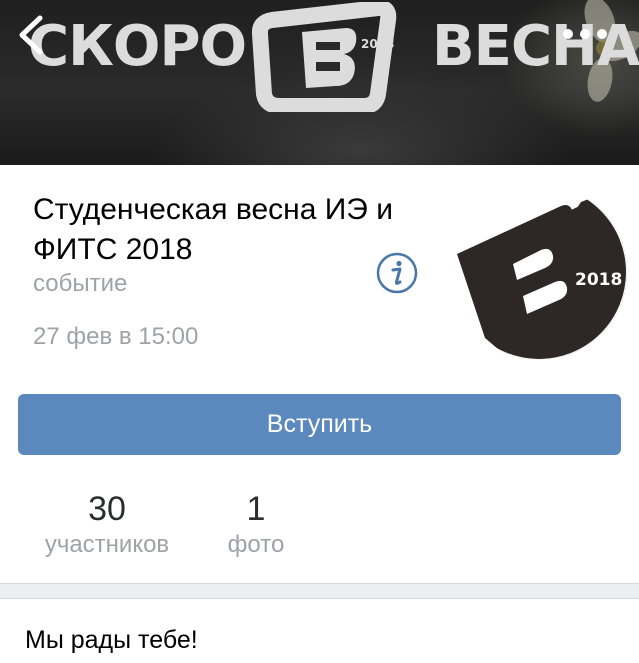 The height and width of the screenshot is (663, 639). Describe the element at coordinates (80, 283) in the screenshot. I see `event-type: событие` at that location.